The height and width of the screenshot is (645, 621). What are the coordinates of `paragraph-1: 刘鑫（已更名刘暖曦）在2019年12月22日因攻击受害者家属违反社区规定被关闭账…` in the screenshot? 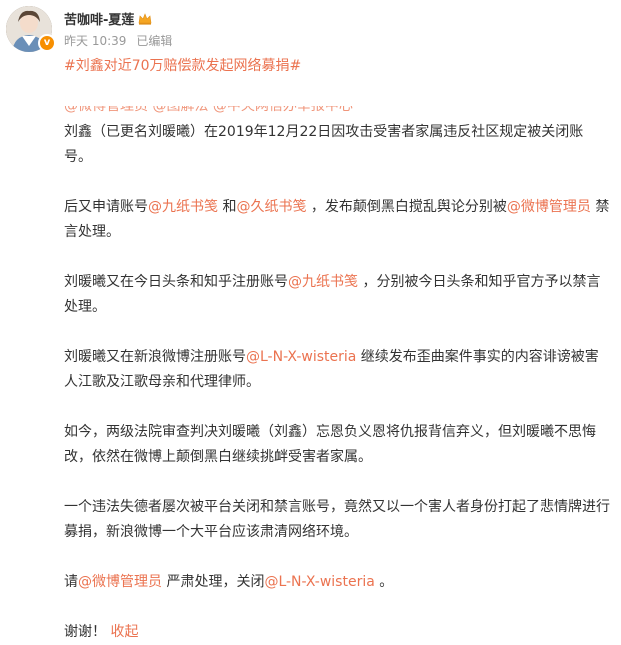 It's located at (324, 144).